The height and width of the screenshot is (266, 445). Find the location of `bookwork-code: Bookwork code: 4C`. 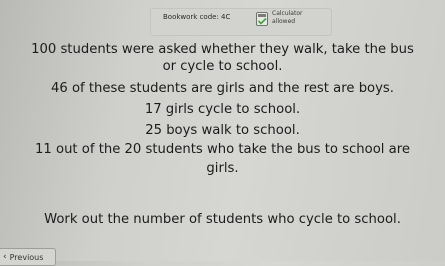

bookwork-code: Bookwork code: 4C is located at coordinates (197, 17).